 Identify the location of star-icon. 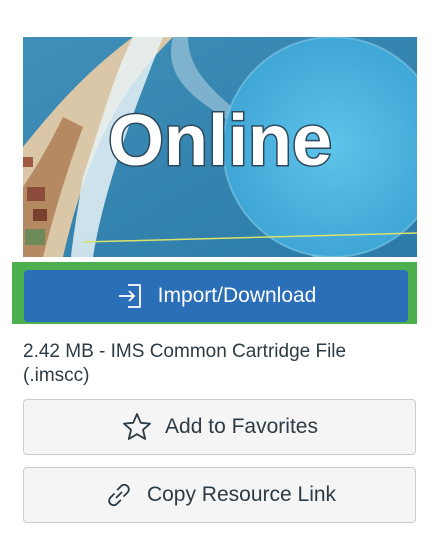
(137, 427).